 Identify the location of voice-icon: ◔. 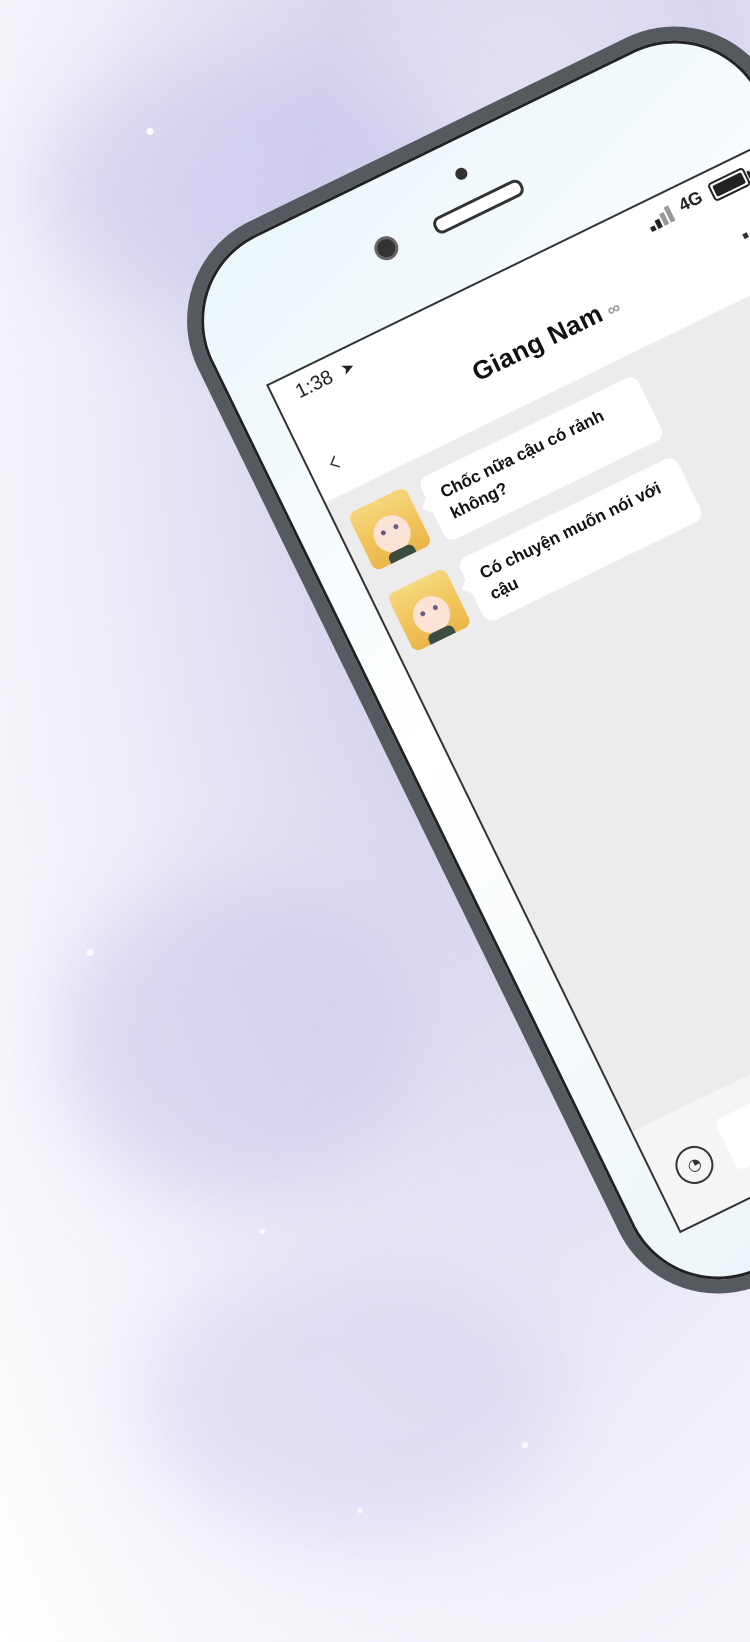
(694, 1165).